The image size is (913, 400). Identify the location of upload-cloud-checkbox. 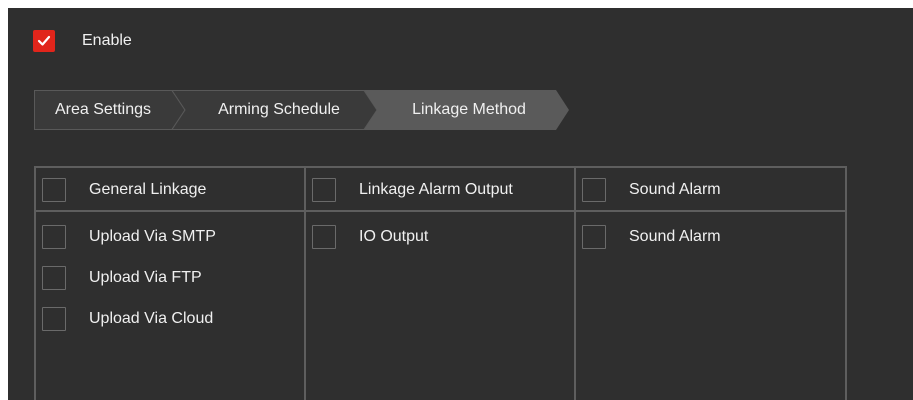
(54, 319).